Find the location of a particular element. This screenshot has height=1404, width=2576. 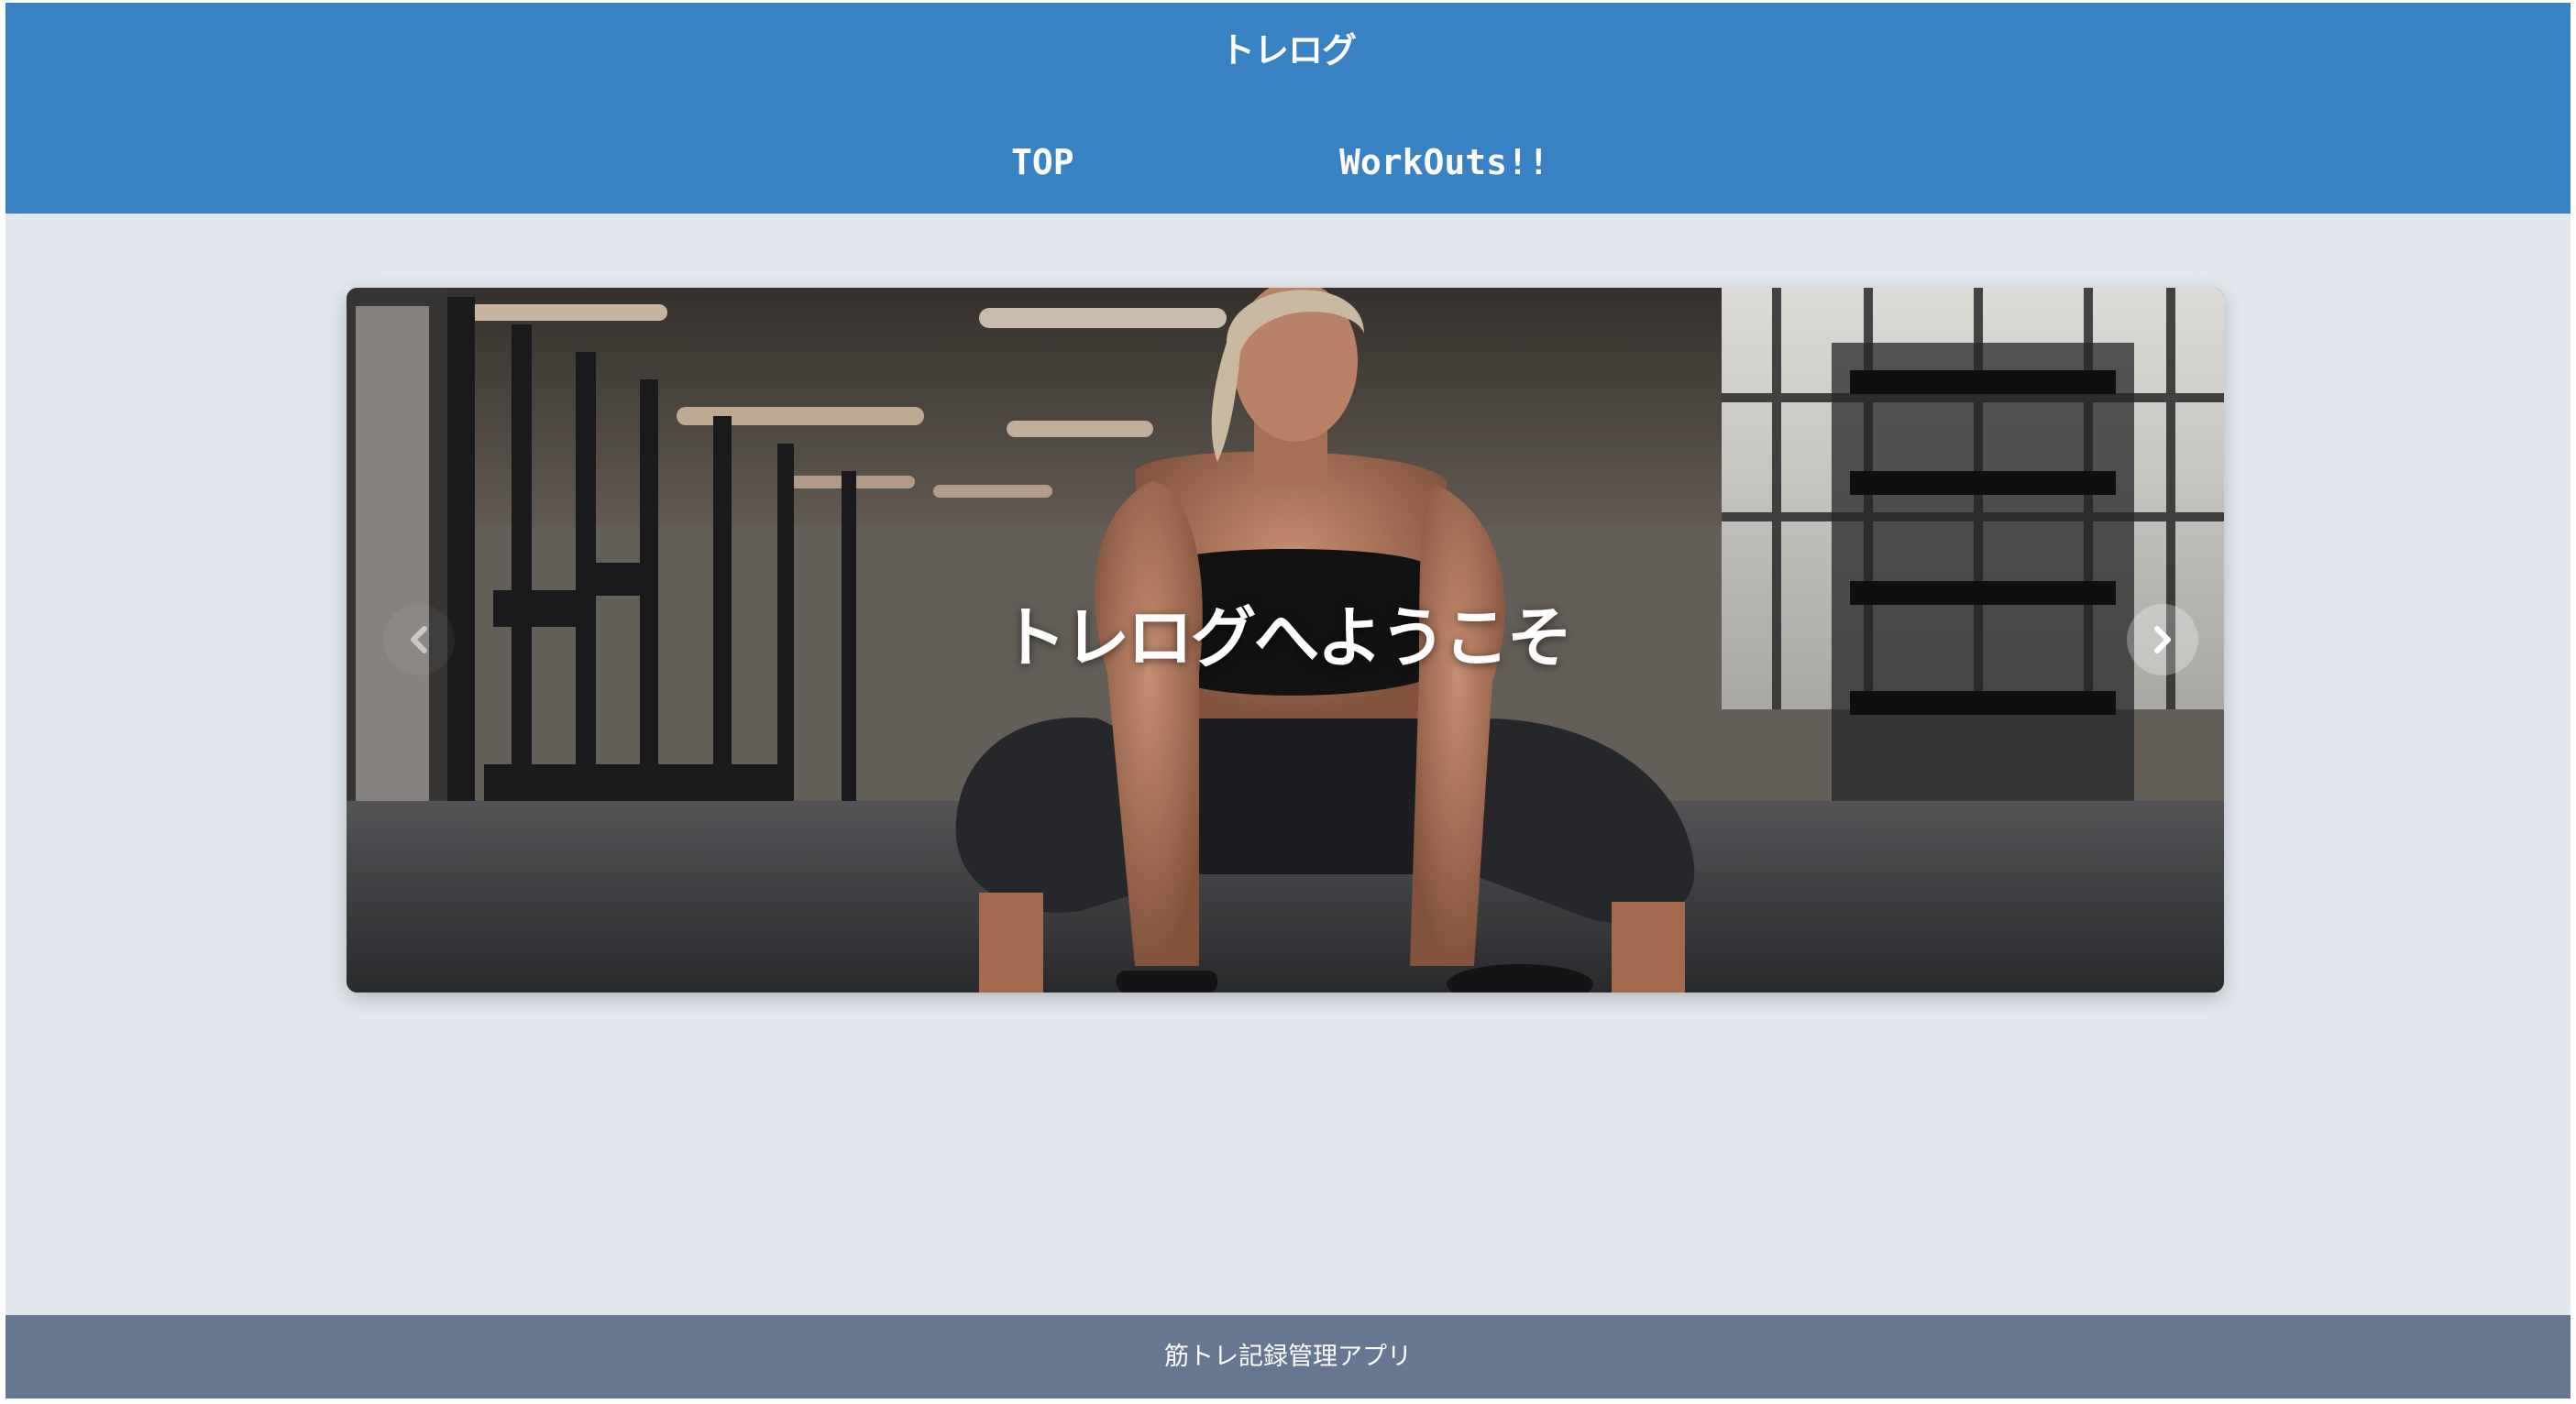

carousel-headline: トレログへようこそ is located at coordinates (1286, 638).